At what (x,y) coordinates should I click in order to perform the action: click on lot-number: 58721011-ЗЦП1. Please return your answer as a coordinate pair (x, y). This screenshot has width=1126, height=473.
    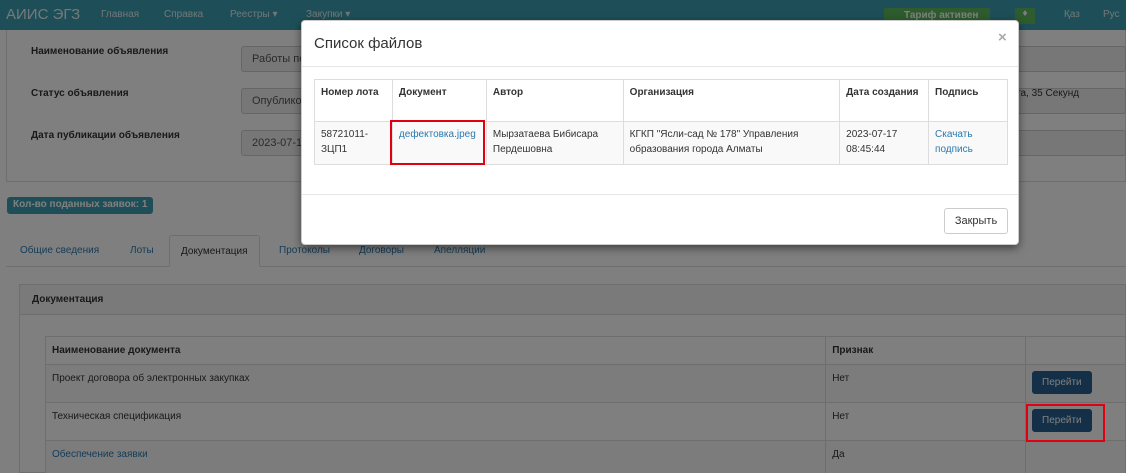
    Looking at the image, I should click on (353, 143).